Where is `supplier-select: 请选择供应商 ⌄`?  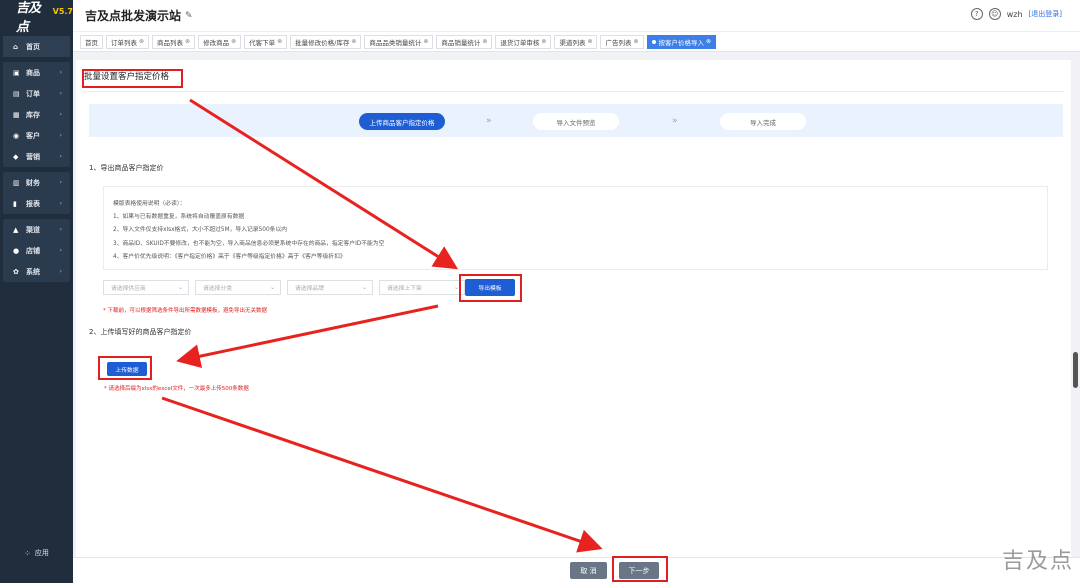 supplier-select: 请选择供应商 ⌄ is located at coordinates (146, 287).